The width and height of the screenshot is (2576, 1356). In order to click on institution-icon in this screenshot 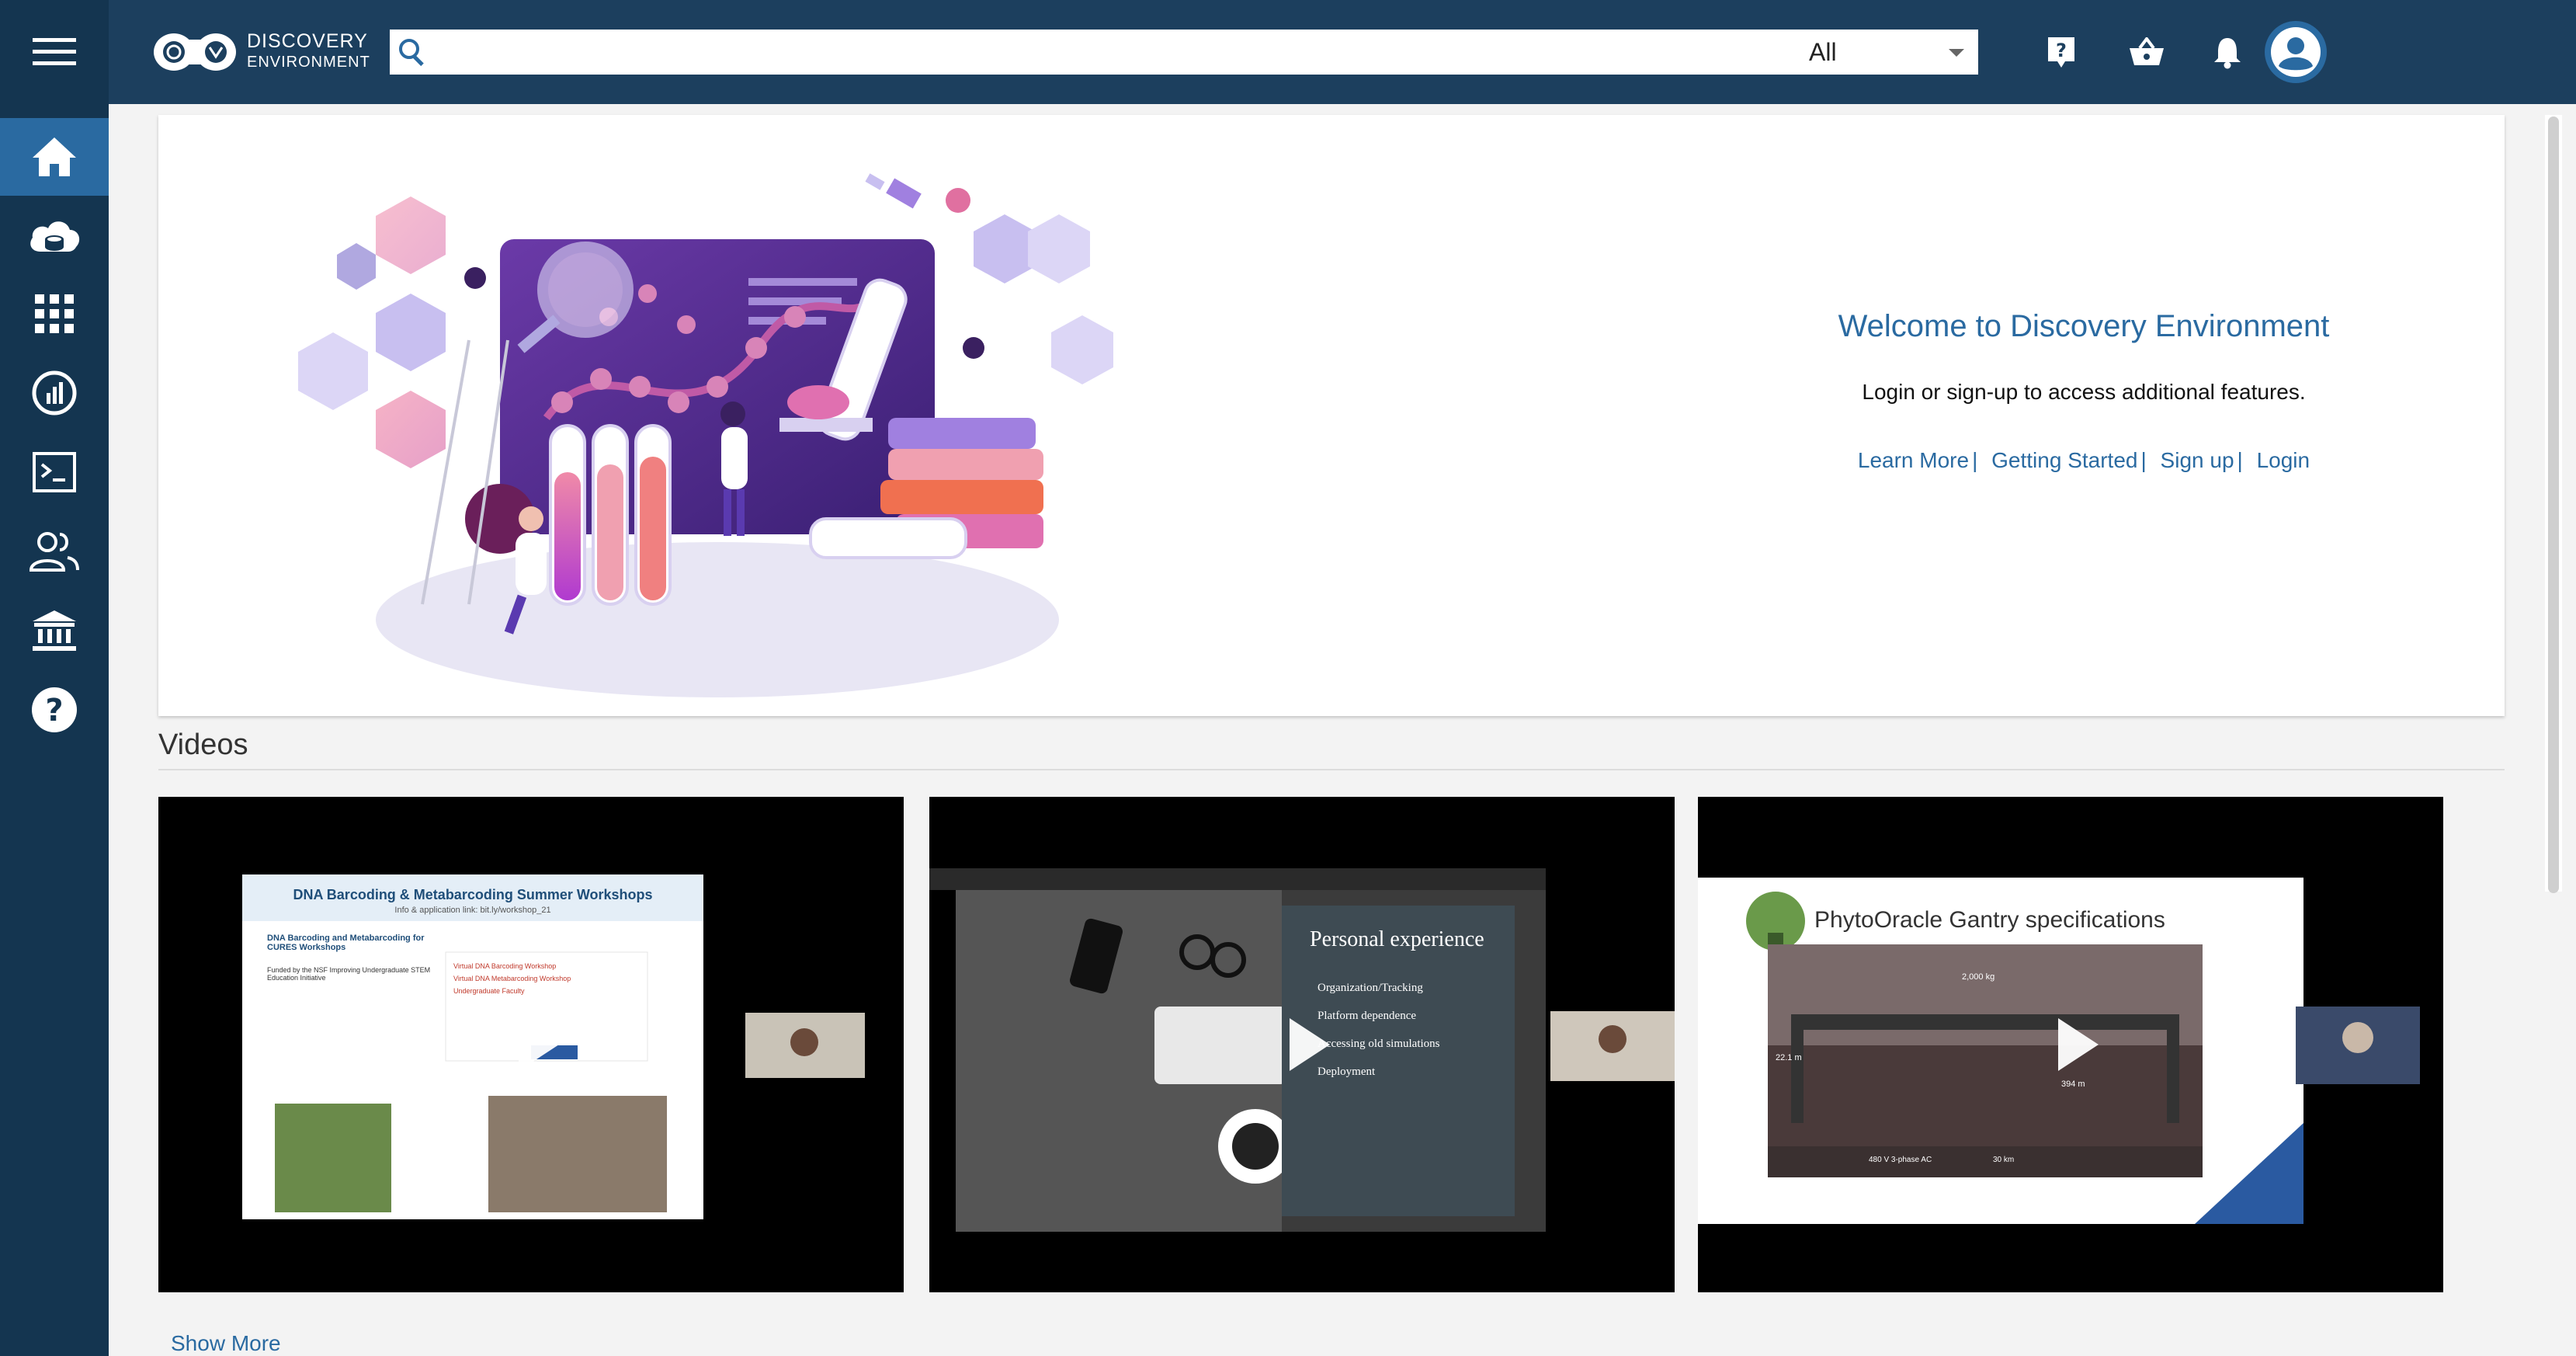, I will do `click(54, 630)`.